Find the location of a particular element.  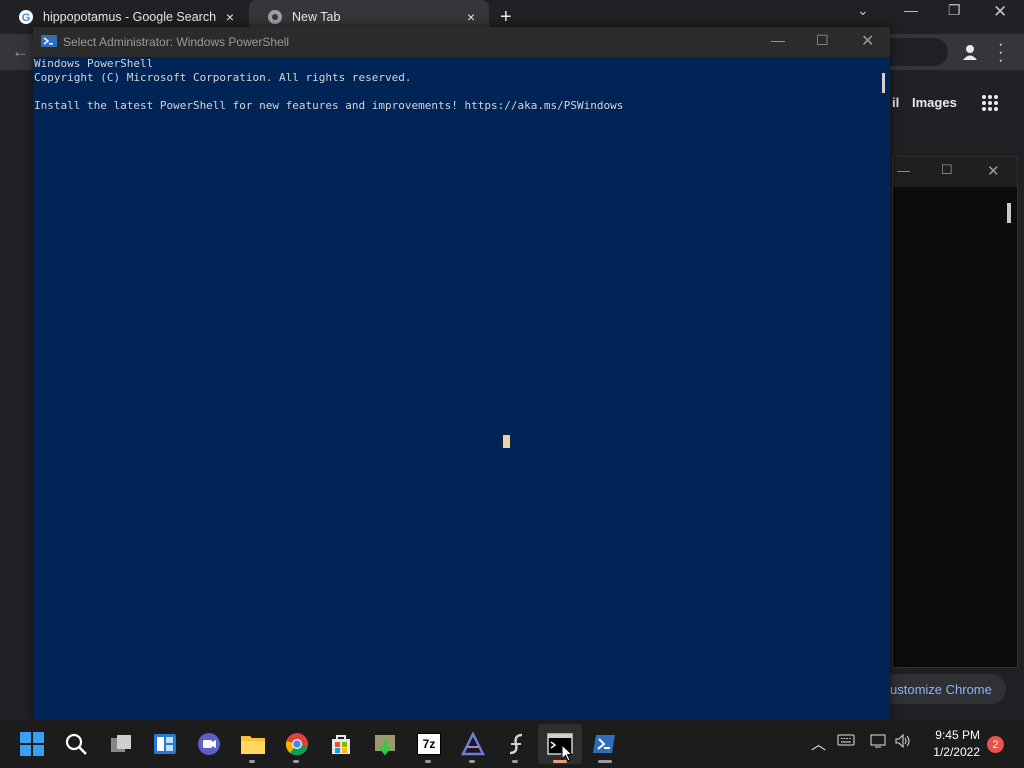

keyboard-icon is located at coordinates (846, 741).